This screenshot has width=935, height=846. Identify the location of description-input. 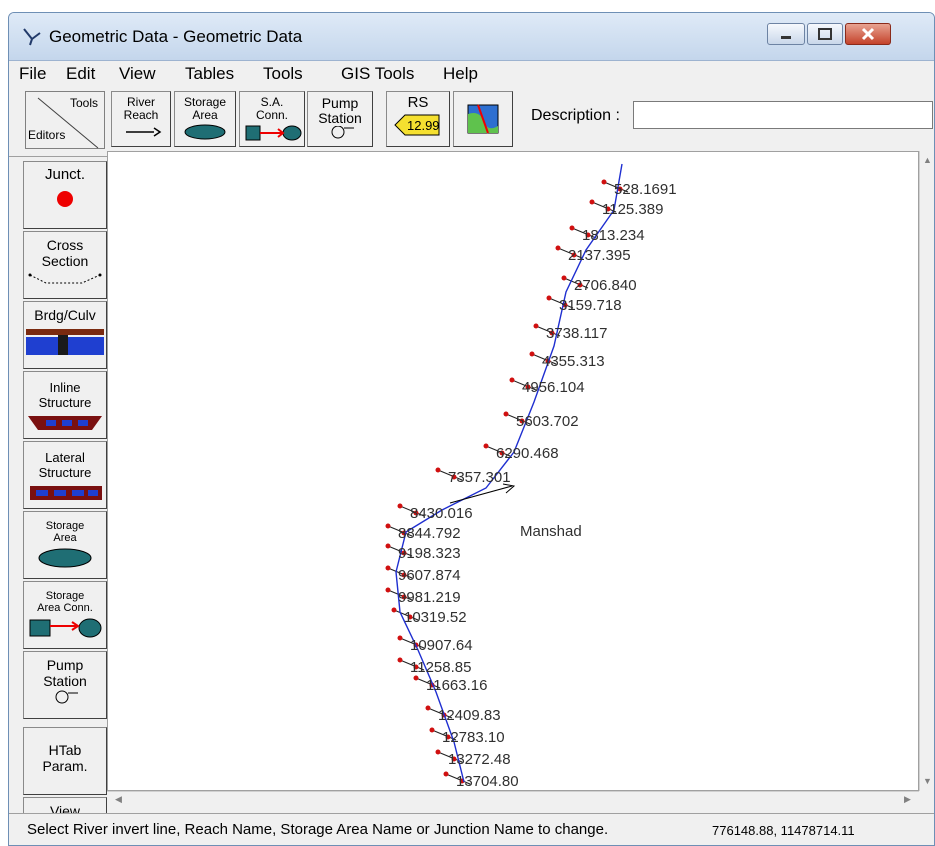
(783, 115).